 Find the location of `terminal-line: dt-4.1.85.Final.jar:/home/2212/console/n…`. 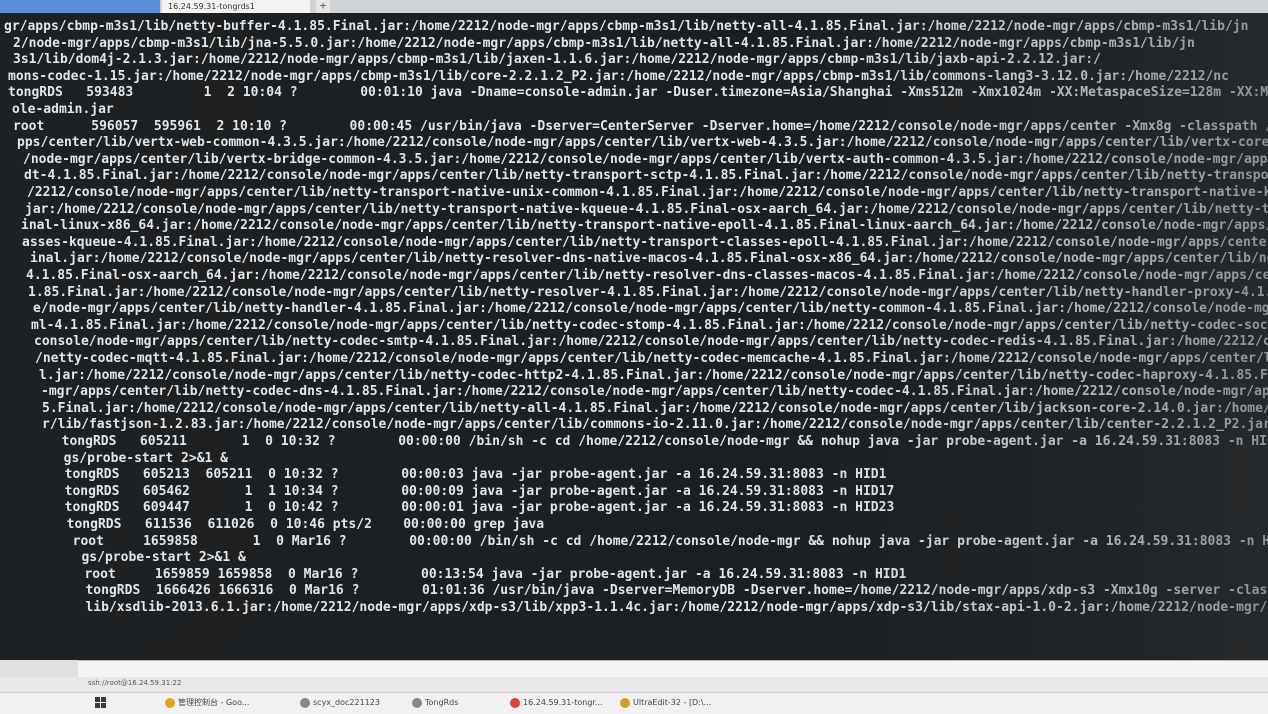

terminal-line: dt-4.1.85.Final.jar:/home/2212/console/n… is located at coordinates (646, 176).